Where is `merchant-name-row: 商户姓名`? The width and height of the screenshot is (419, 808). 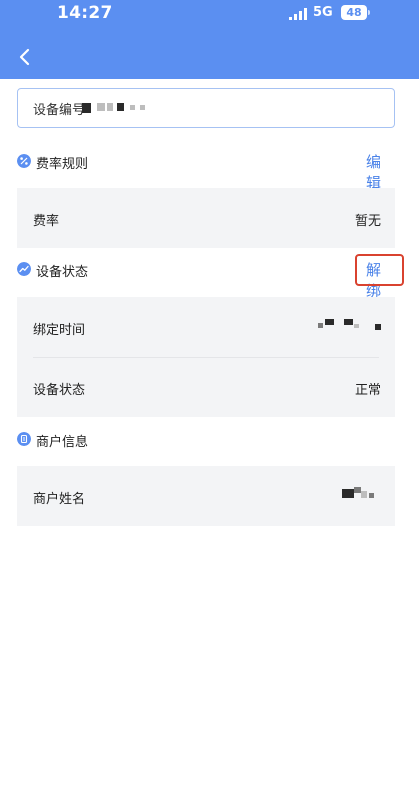
merchant-name-row: 商户姓名 is located at coordinates (206, 496).